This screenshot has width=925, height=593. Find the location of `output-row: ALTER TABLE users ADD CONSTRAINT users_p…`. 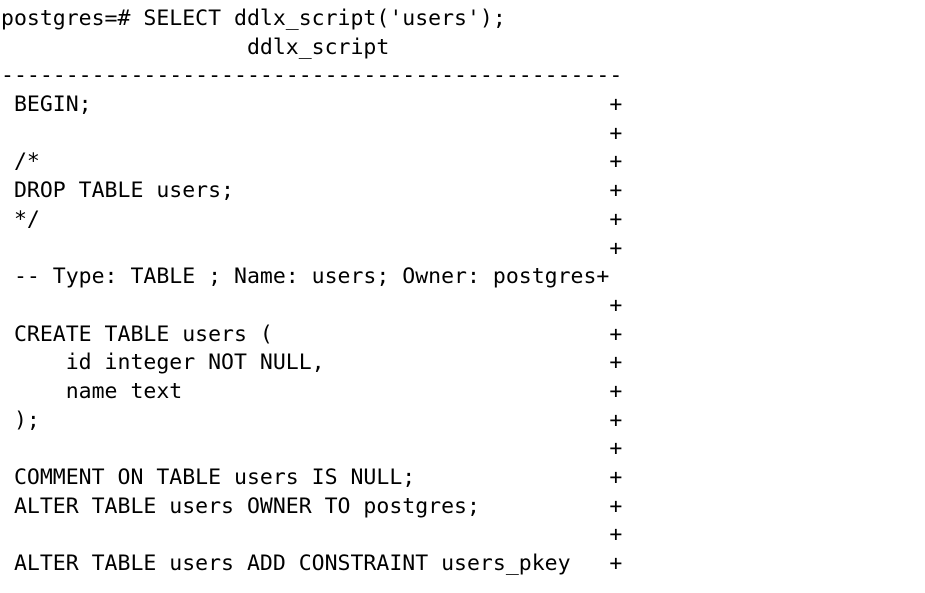

output-row: ALTER TABLE users ADD CONSTRAINT users_p… is located at coordinates (312, 564).